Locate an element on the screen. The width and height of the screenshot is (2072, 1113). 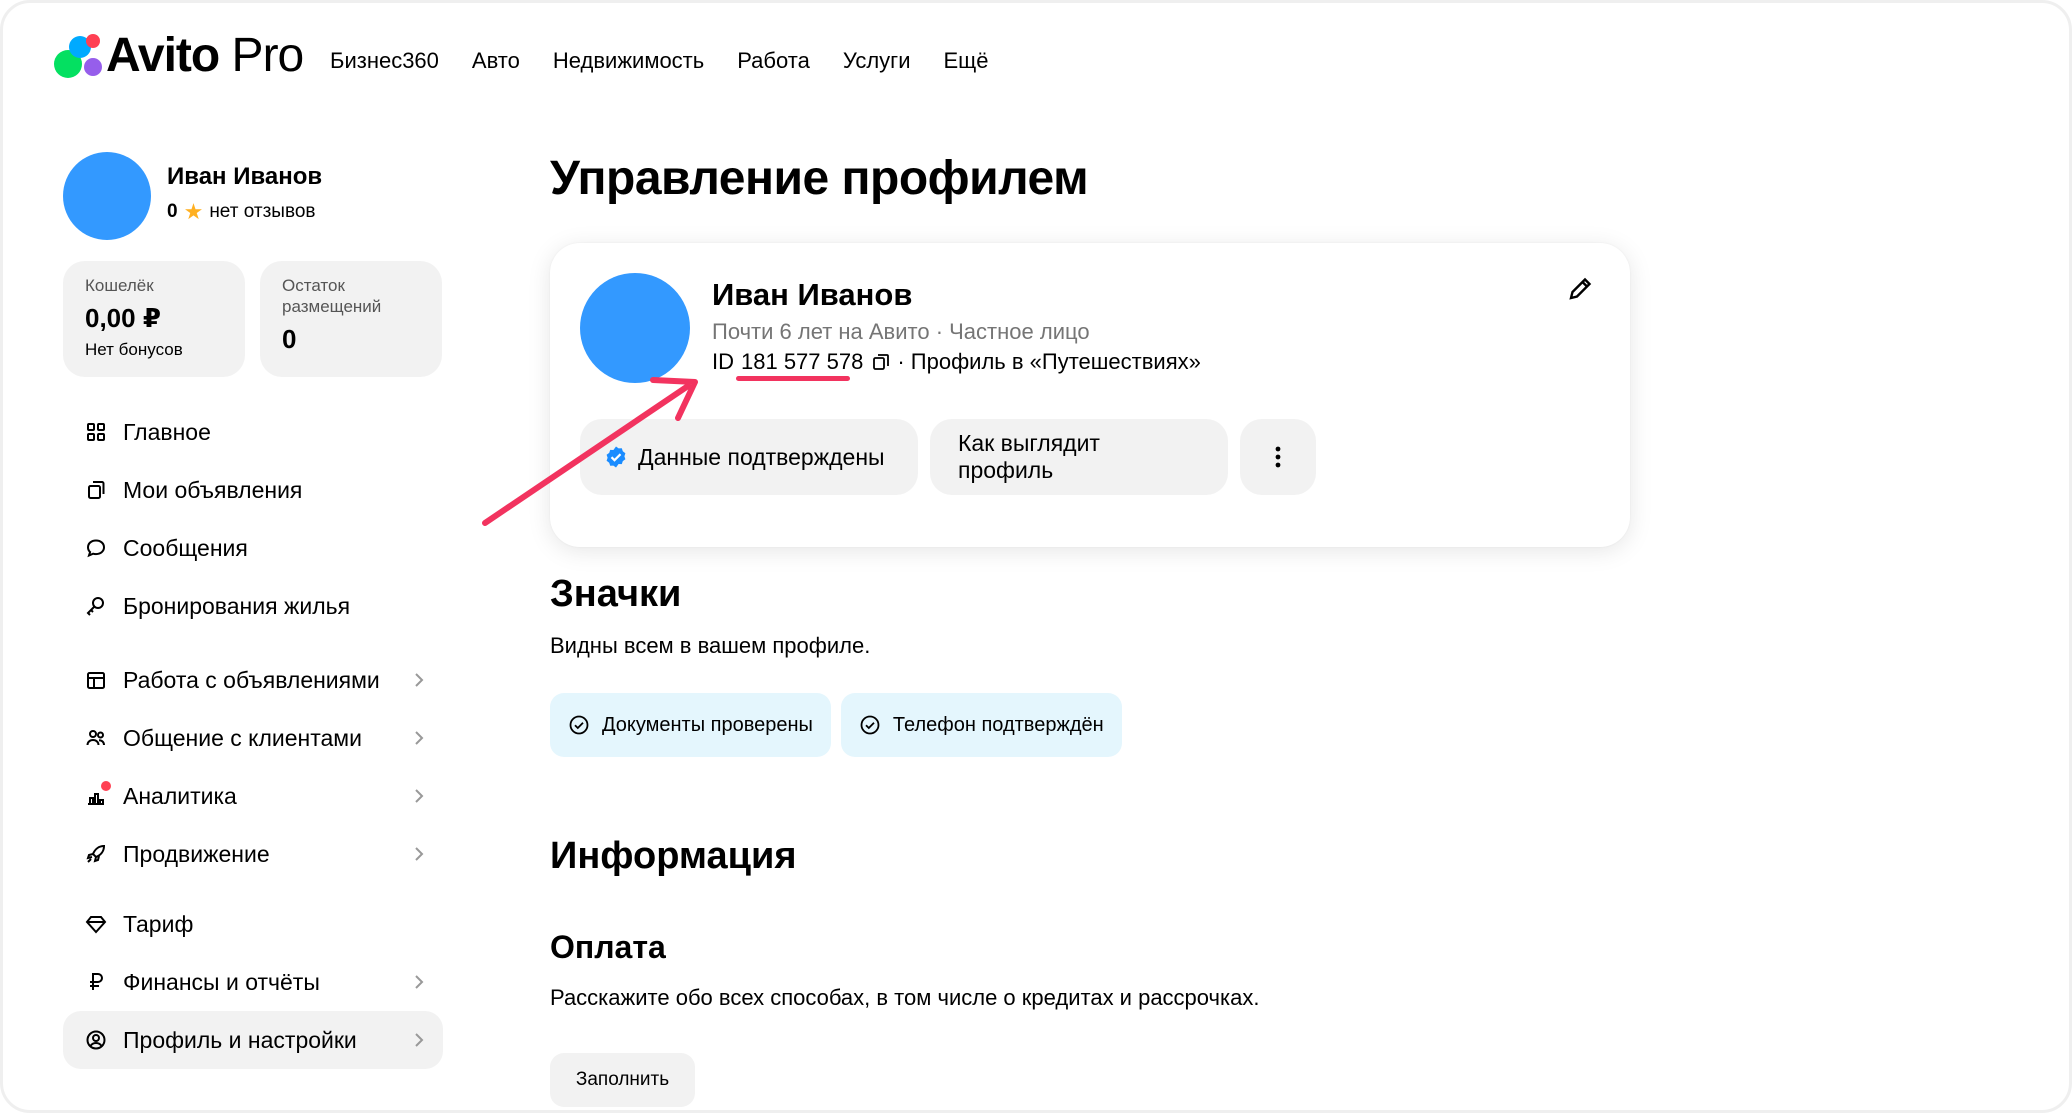
wallet-value: 0,00 ₽ is located at coordinates (123, 318).